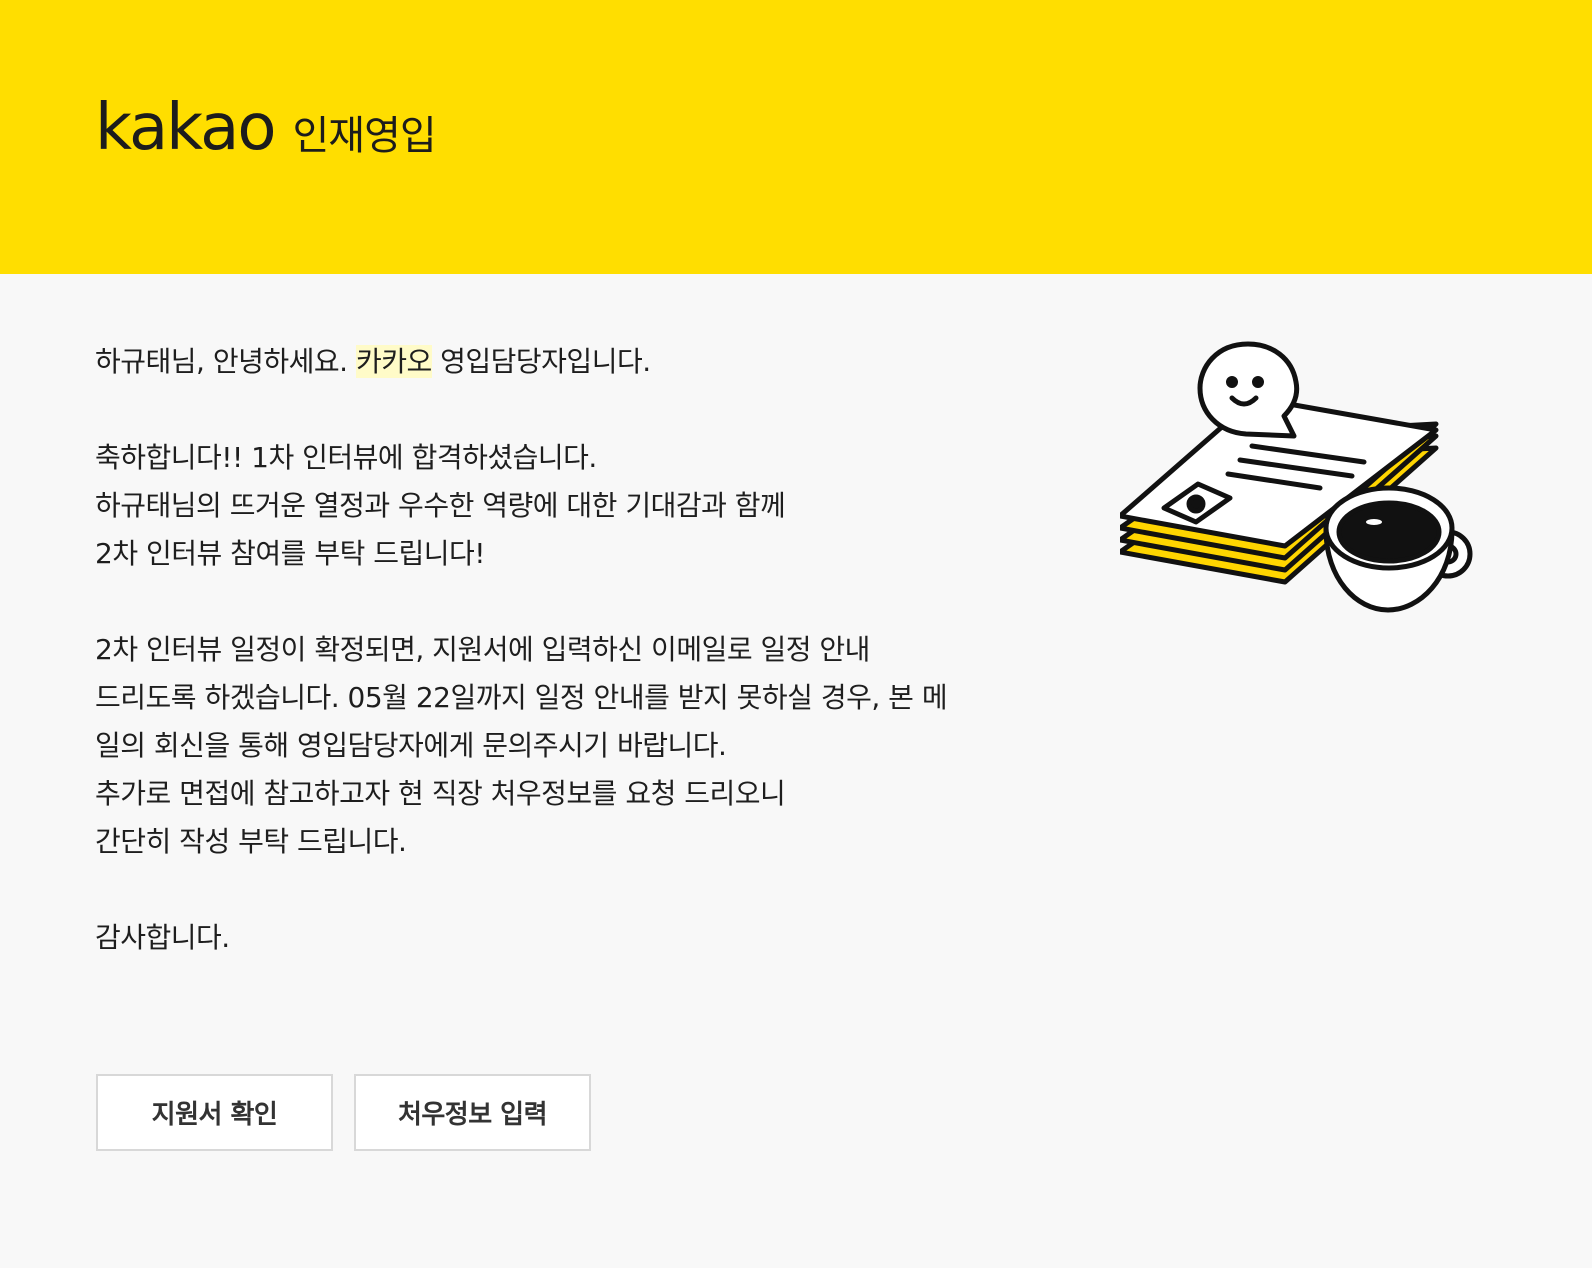 The height and width of the screenshot is (1268, 1592). What do you see at coordinates (290, 553) in the screenshot?
I see `congrats-line: 2차 인터뷰 참여를 부탁 드립니다!` at bounding box center [290, 553].